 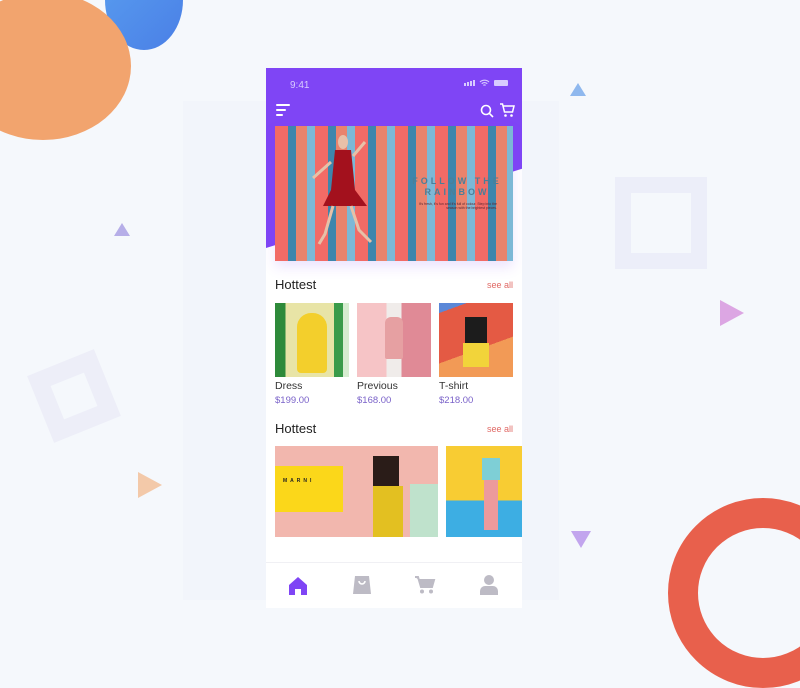 I want to click on product-price: $218.00, so click(x=456, y=400).